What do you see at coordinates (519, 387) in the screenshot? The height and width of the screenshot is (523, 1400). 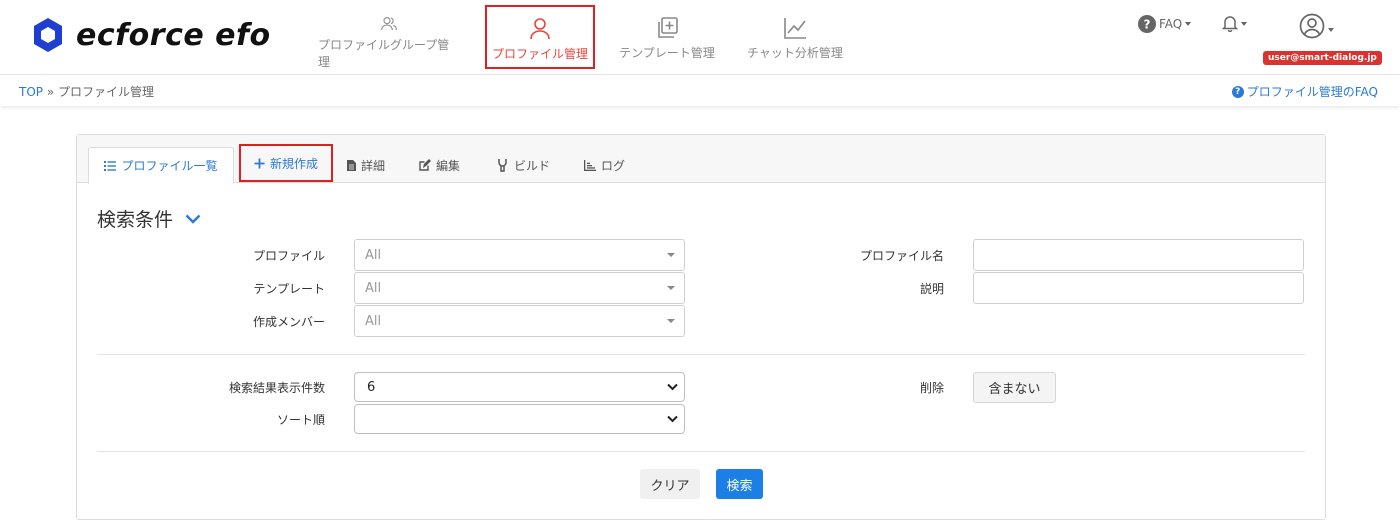 I see `result-count-select: 6` at bounding box center [519, 387].